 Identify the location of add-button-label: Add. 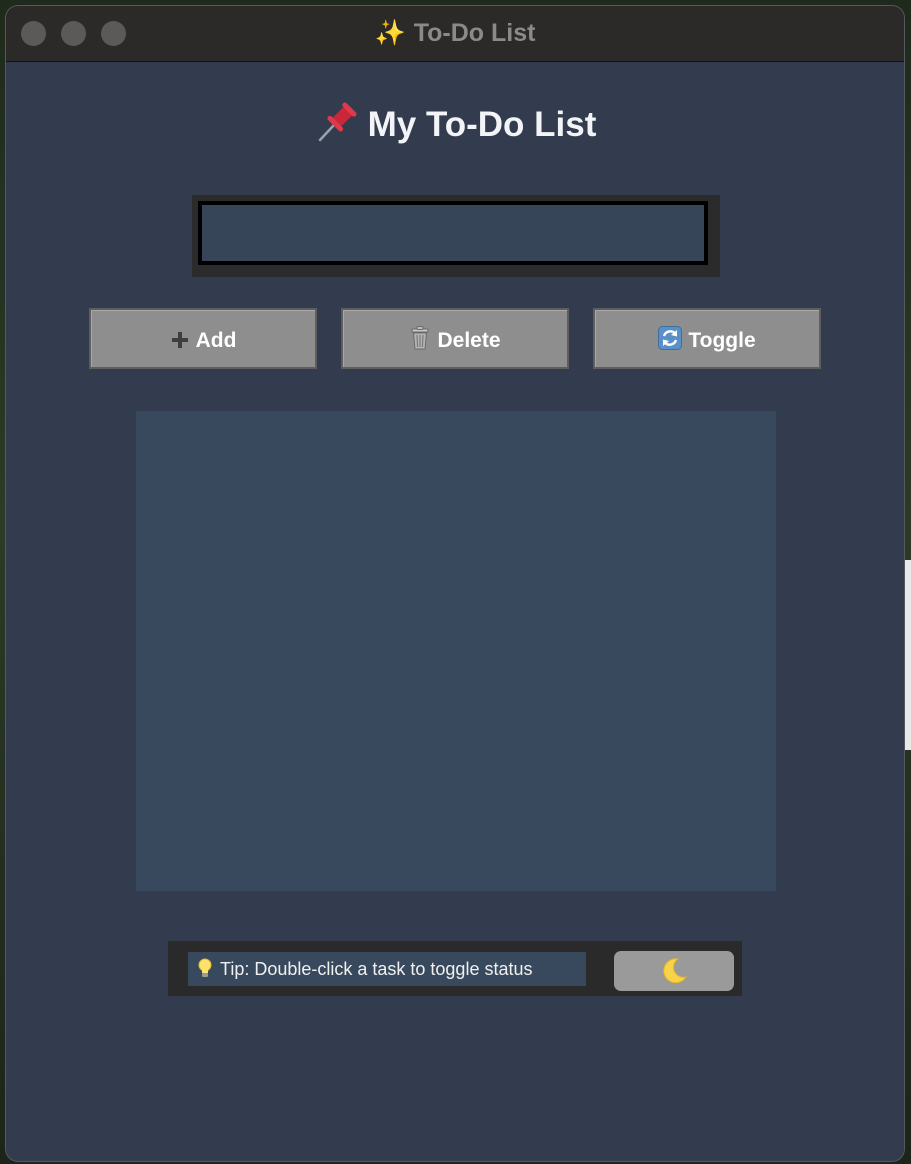
(216, 340).